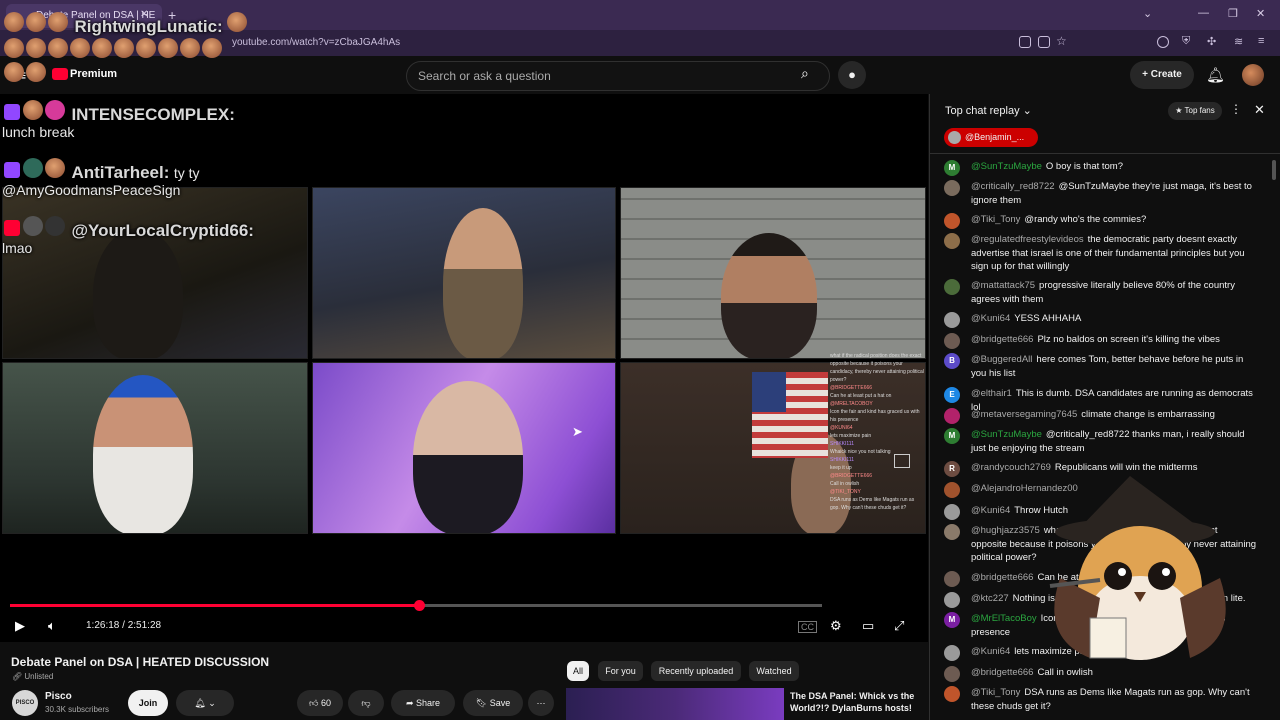 This screenshot has width=1280, height=720. What do you see at coordinates (990, 598) in the screenshot?
I see `chat-author-name: @ktc227` at bounding box center [990, 598].